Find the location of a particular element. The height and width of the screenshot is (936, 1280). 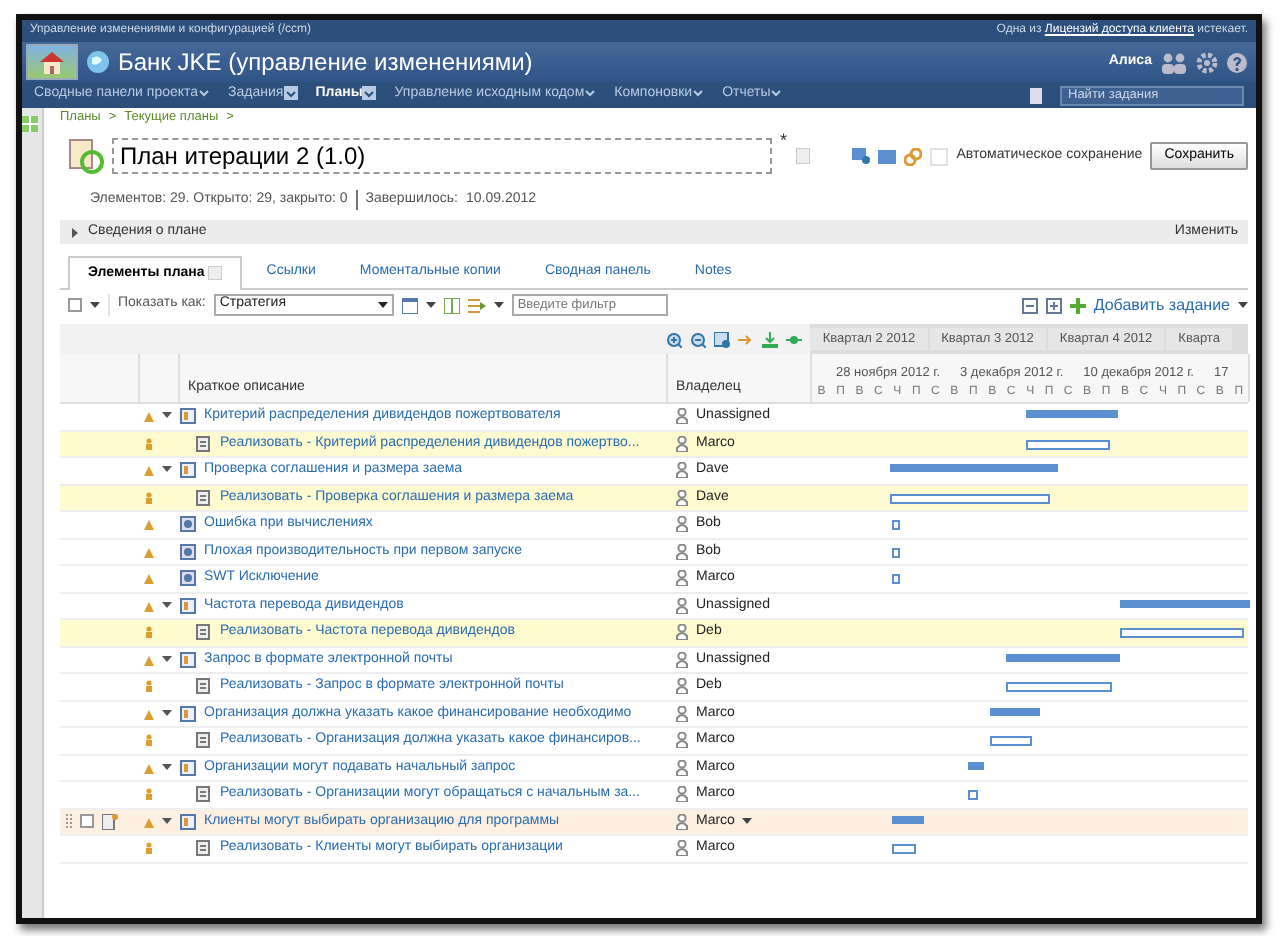

expand-all-icon is located at coordinates (1053, 305).